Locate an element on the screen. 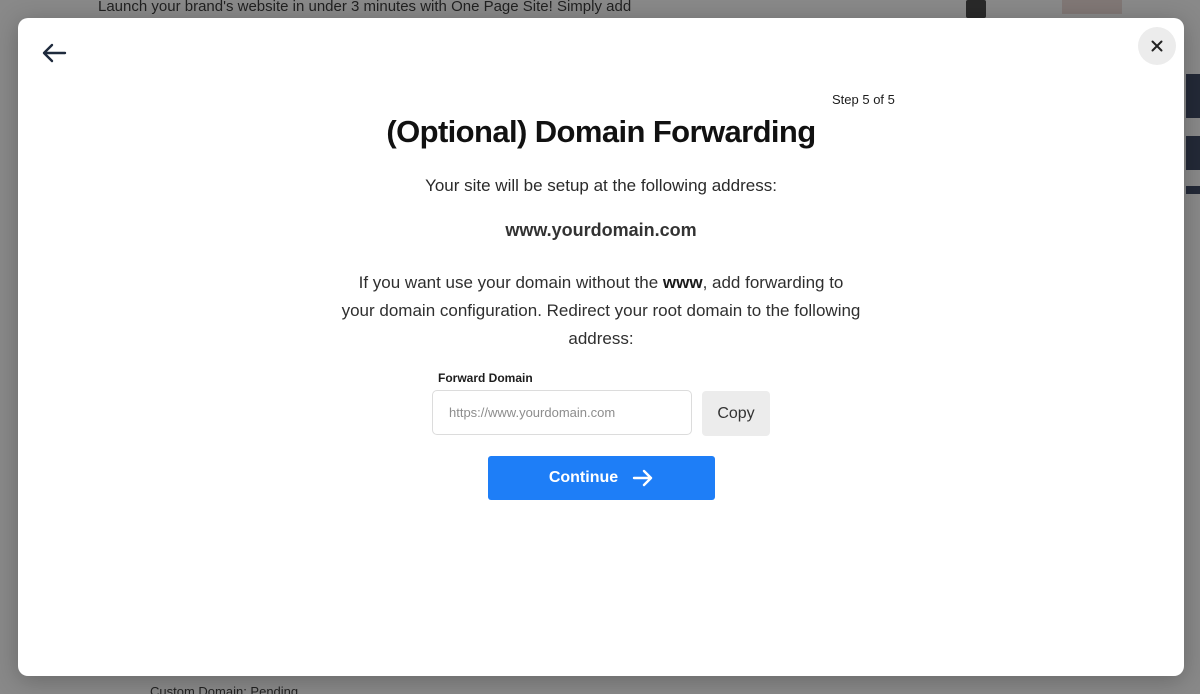  instructions-www-emphasis: www is located at coordinates (682, 282).